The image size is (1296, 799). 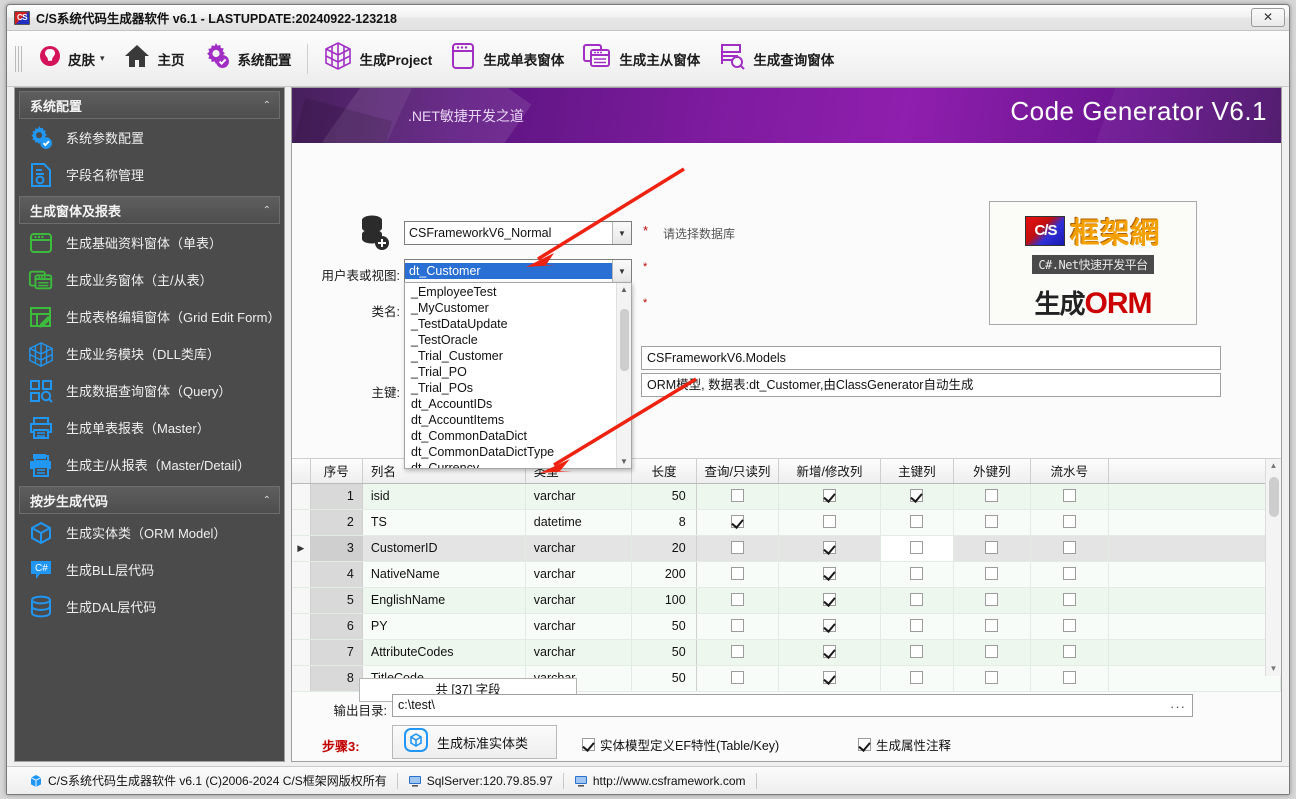 What do you see at coordinates (786, 522) in the screenshot?
I see `table-row: 2 TS datetime 8` at bounding box center [786, 522].